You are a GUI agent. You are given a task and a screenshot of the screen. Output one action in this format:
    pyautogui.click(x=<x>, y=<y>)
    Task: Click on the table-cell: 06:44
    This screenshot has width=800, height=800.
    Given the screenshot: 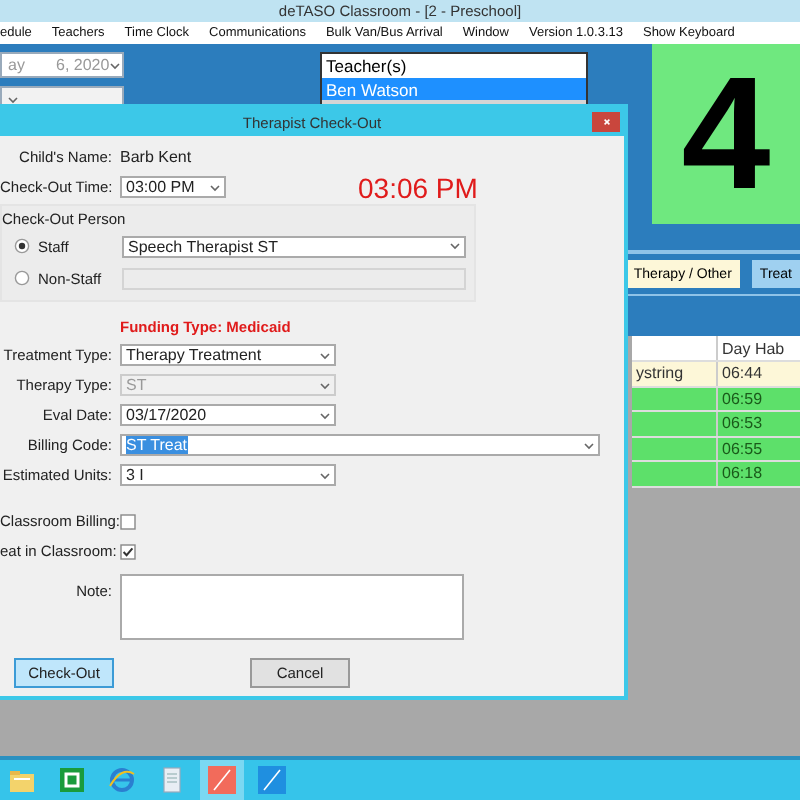 What is the action you would take?
    pyautogui.click(x=742, y=373)
    